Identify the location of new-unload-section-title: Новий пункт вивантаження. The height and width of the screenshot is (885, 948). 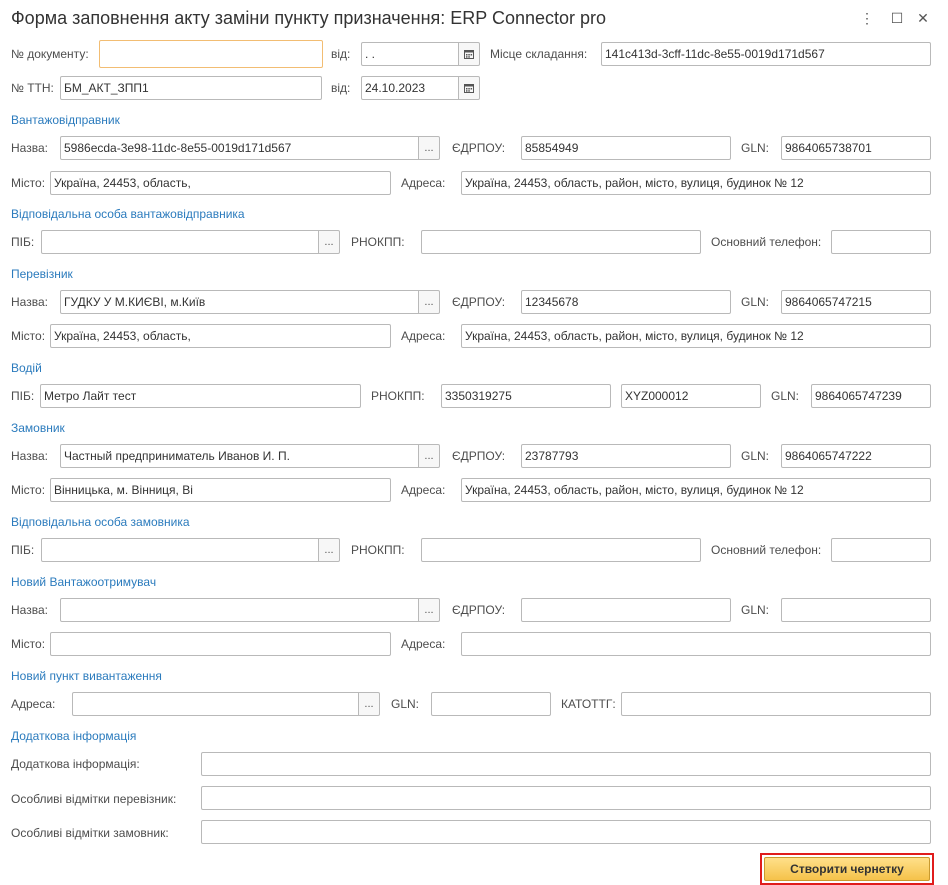
(86, 676).